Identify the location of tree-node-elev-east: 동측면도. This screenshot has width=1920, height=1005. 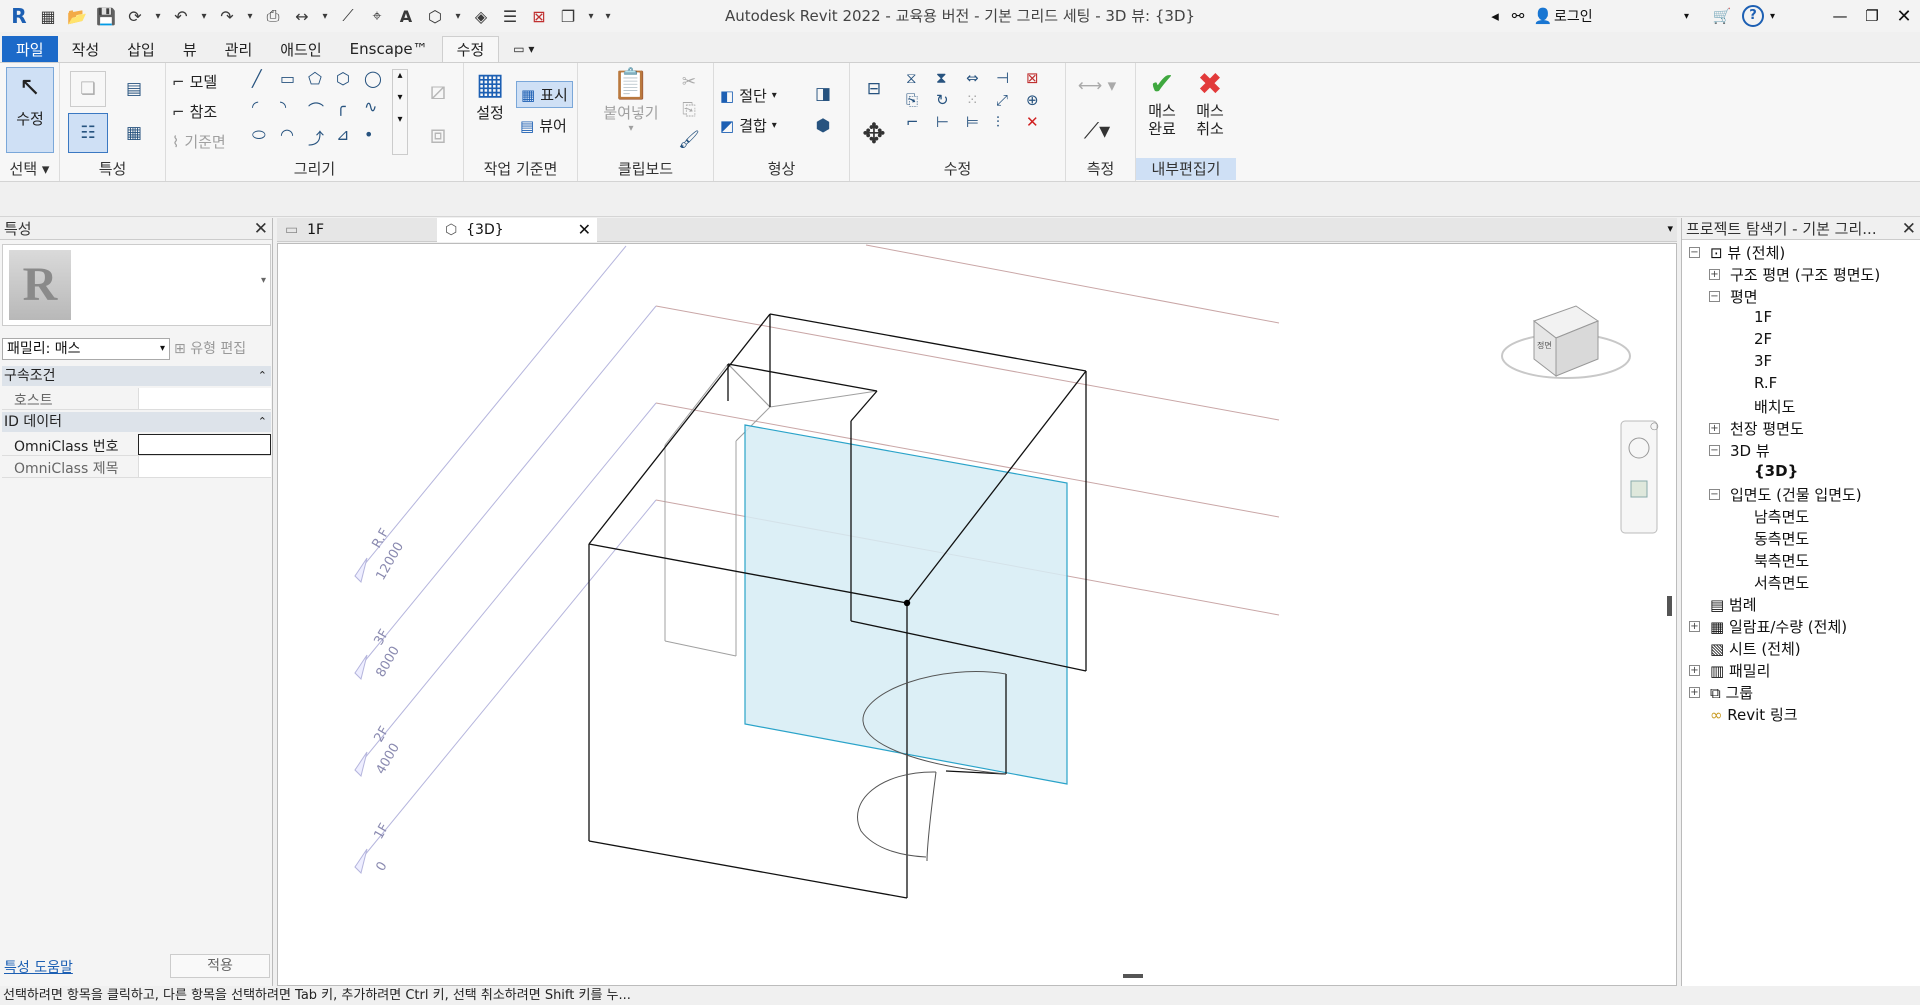
(1781, 538).